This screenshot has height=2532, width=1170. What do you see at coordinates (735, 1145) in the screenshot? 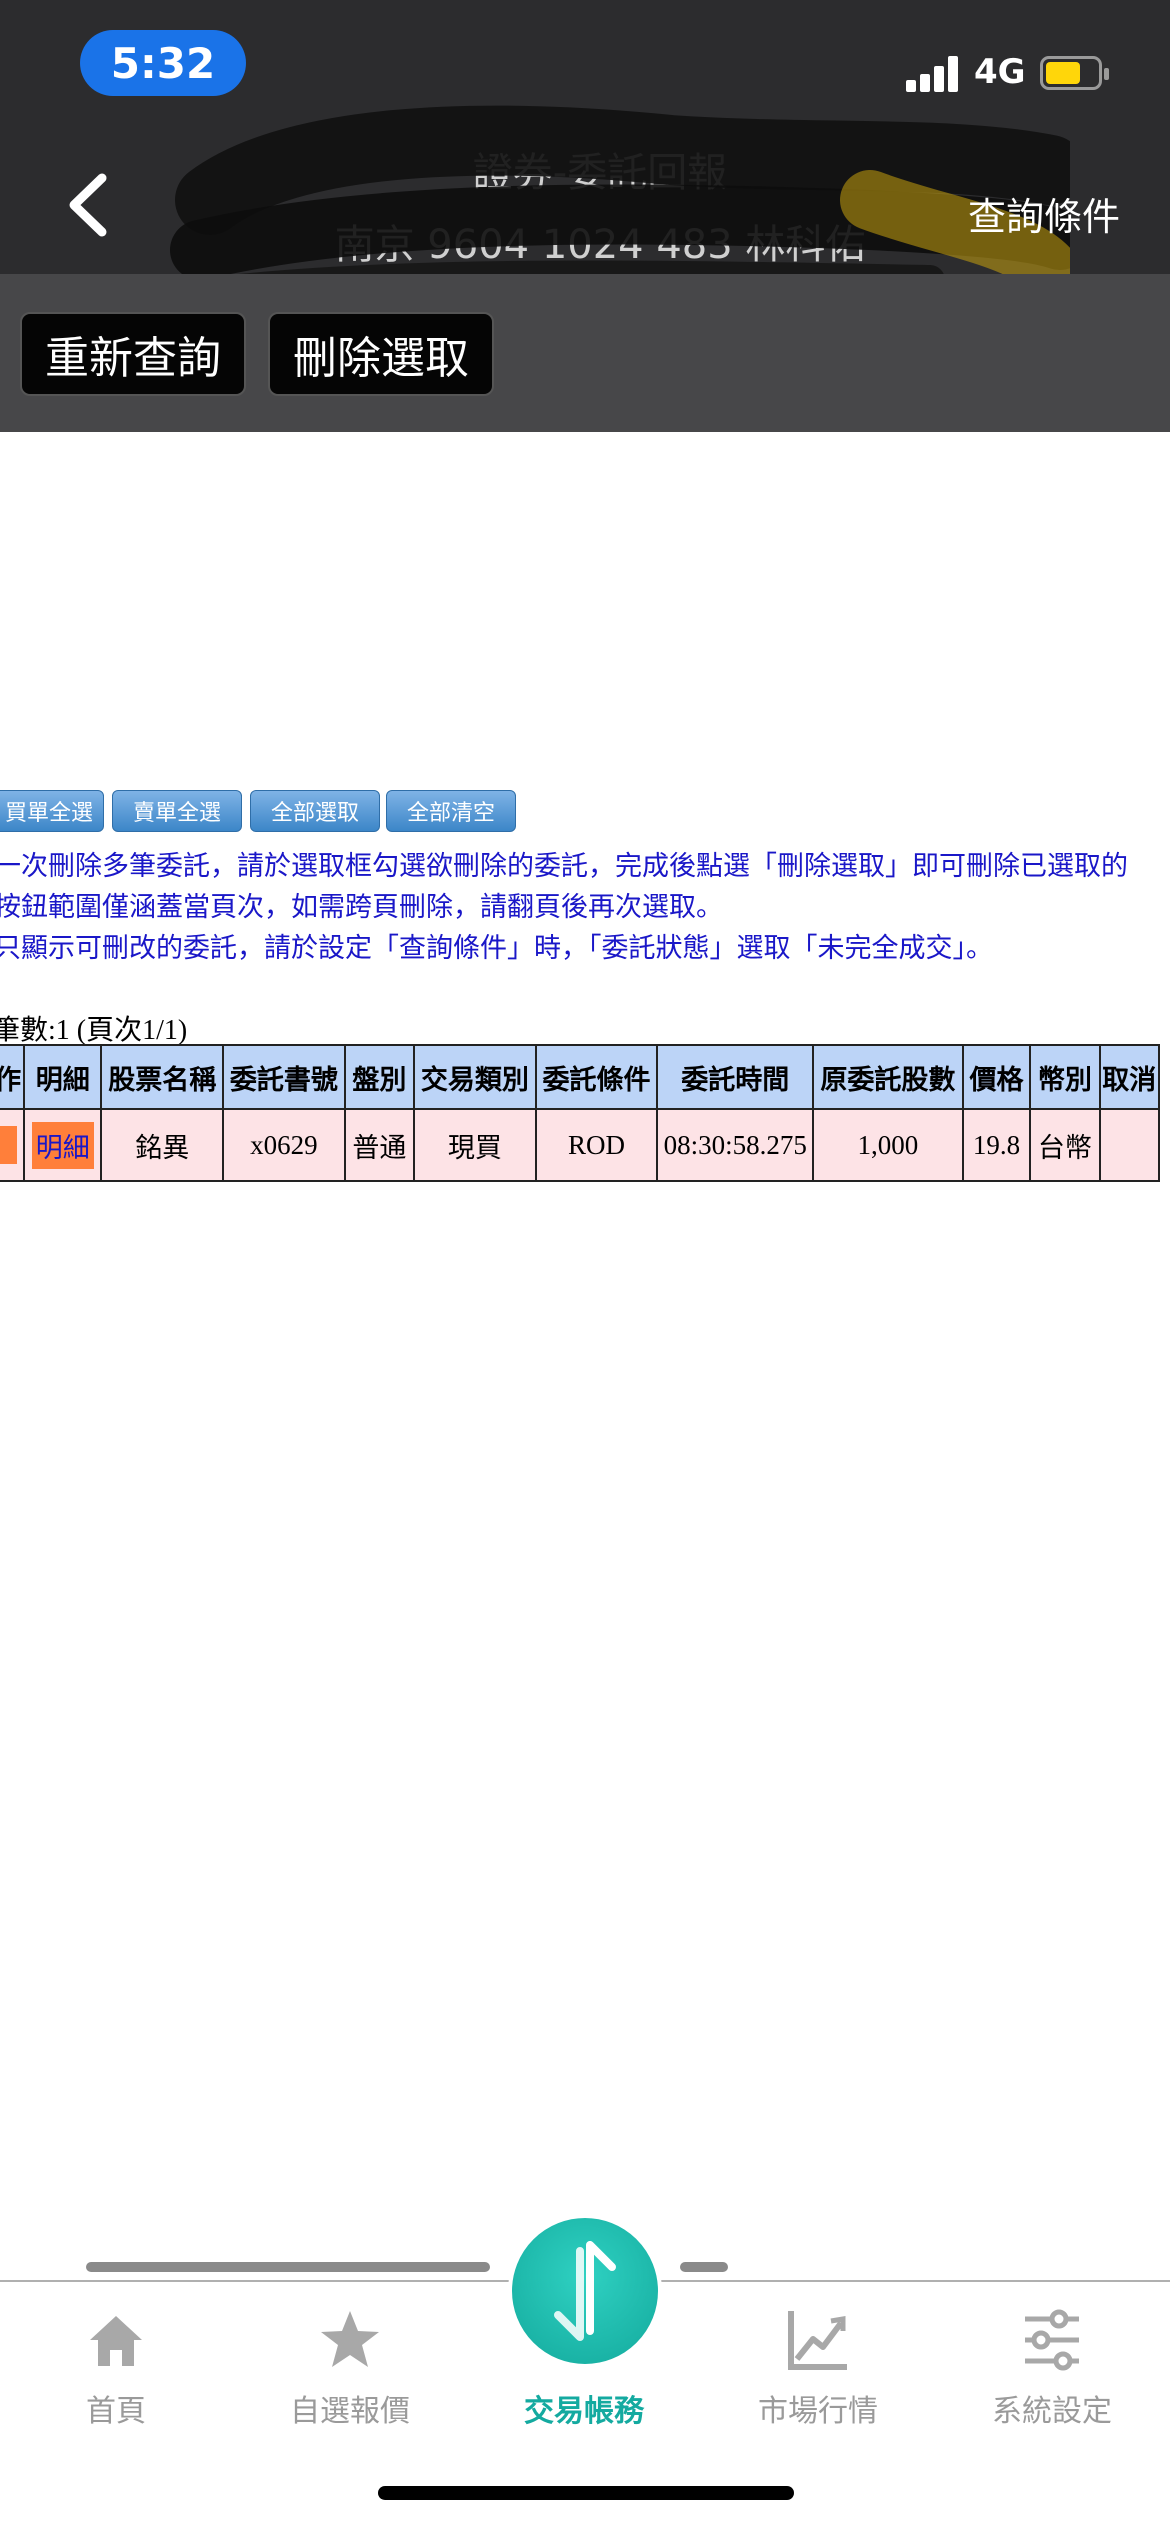
I see `order-time: 08:30:58.275` at bounding box center [735, 1145].